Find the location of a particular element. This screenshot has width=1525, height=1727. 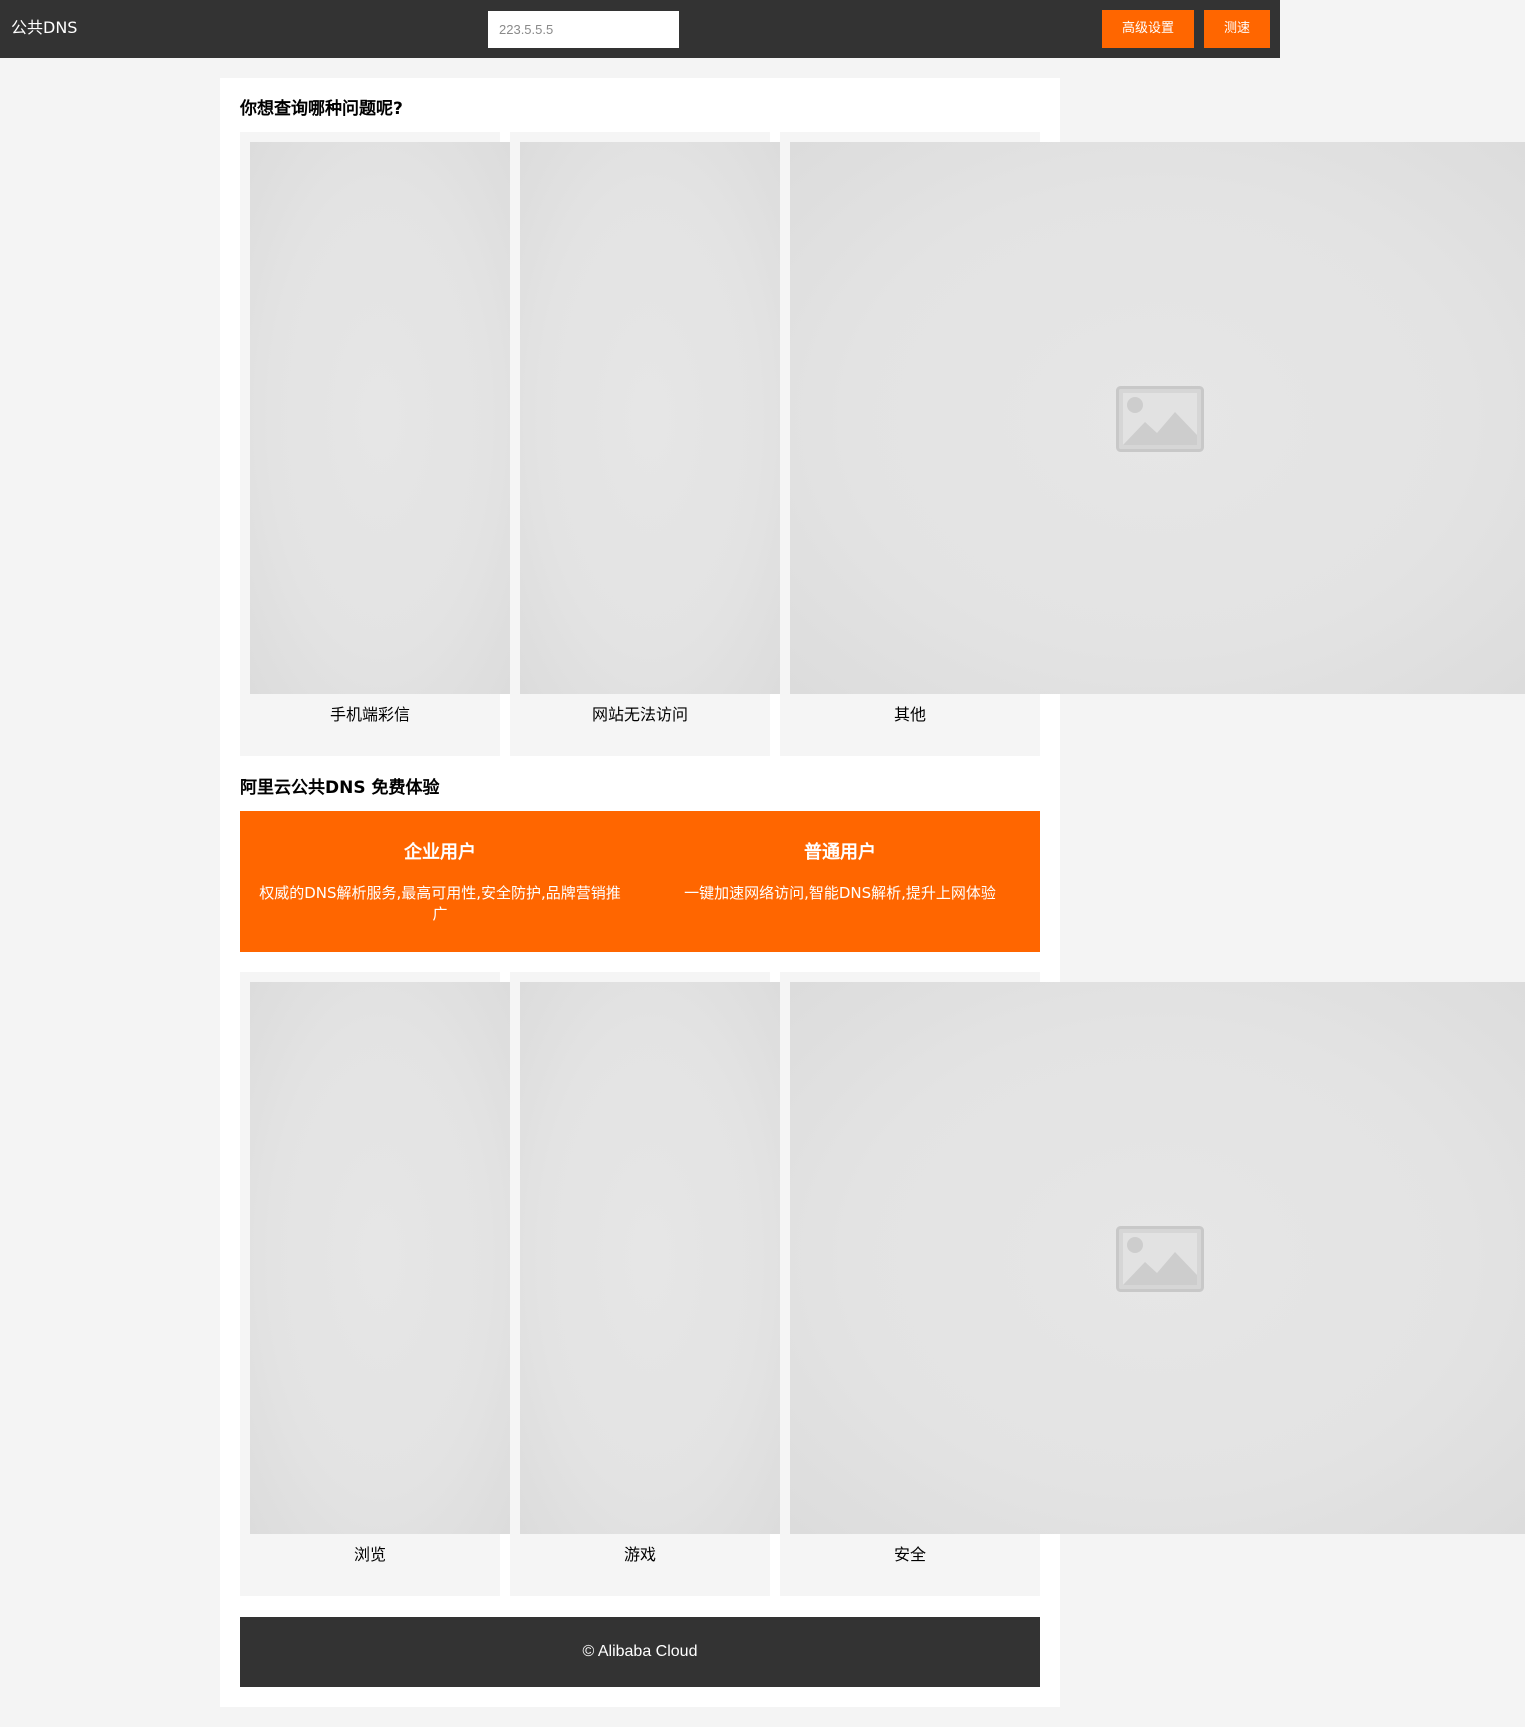

brand-title: 公共DNS is located at coordinates (44, 28).